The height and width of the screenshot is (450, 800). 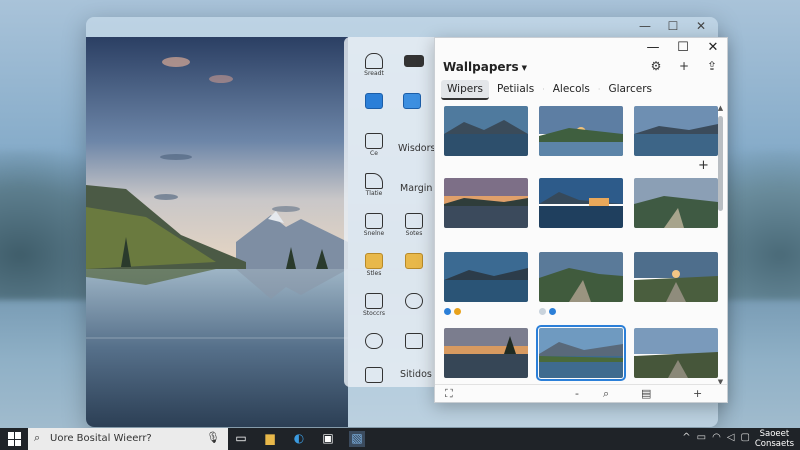 What do you see at coordinates (653, 47) in the screenshot?
I see `wallpapers-minimize-button: —` at bounding box center [653, 47].